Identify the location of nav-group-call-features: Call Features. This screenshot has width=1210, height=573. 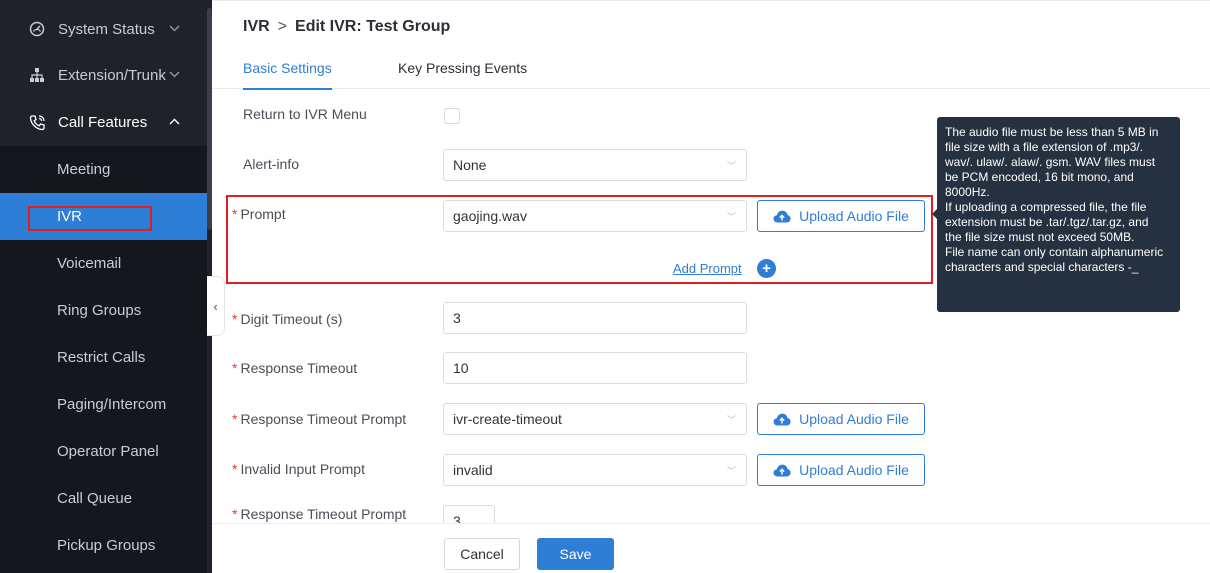
(103, 122).